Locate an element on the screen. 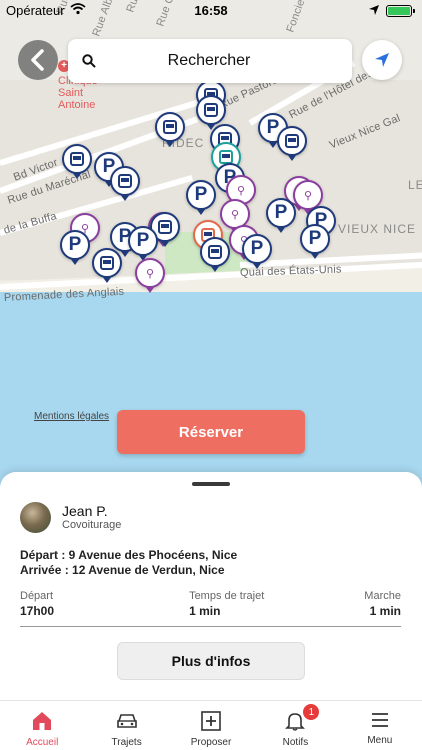  tab-accueil: Accueil is located at coordinates (42, 725).